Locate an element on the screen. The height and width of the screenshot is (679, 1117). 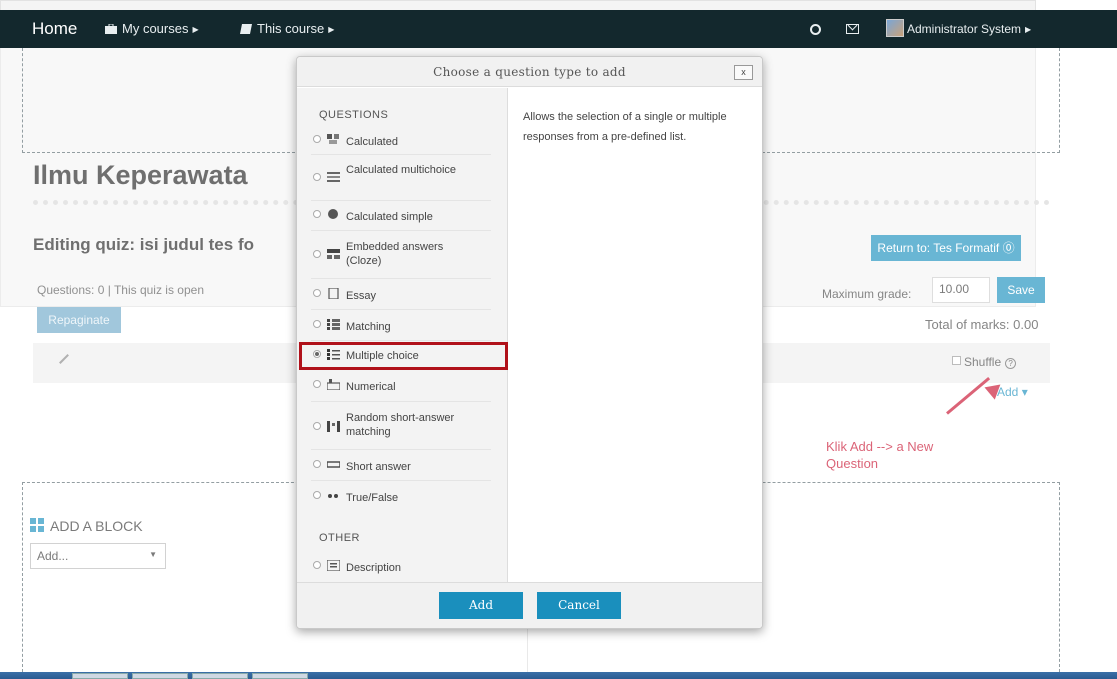
cloze-icon is located at coordinates (333, 254).